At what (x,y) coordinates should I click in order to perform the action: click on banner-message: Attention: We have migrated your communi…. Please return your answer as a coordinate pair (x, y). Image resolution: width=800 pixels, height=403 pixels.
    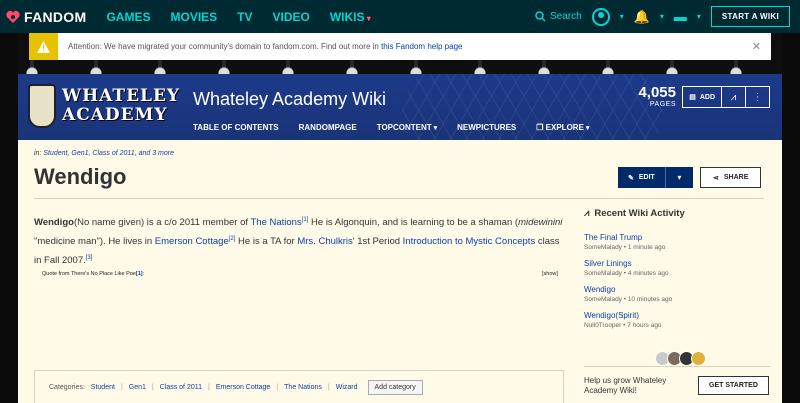
    Looking at the image, I should click on (265, 46).